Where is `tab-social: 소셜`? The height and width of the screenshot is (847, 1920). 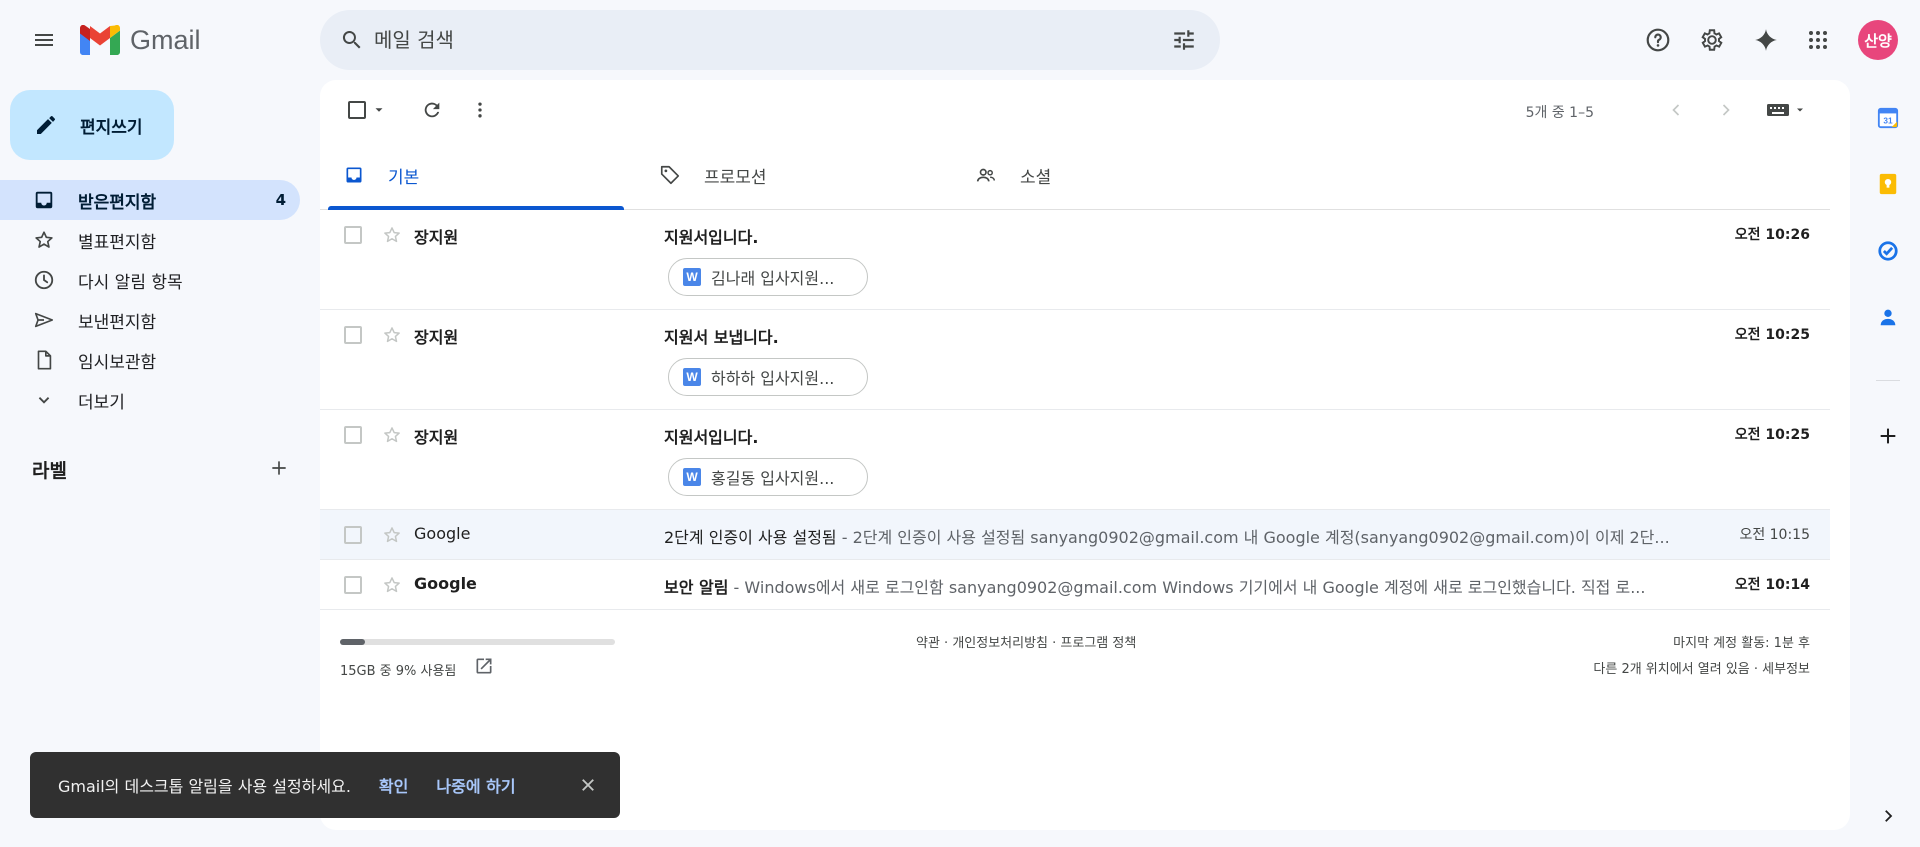 tab-social: 소셜 is located at coordinates (1104, 175).